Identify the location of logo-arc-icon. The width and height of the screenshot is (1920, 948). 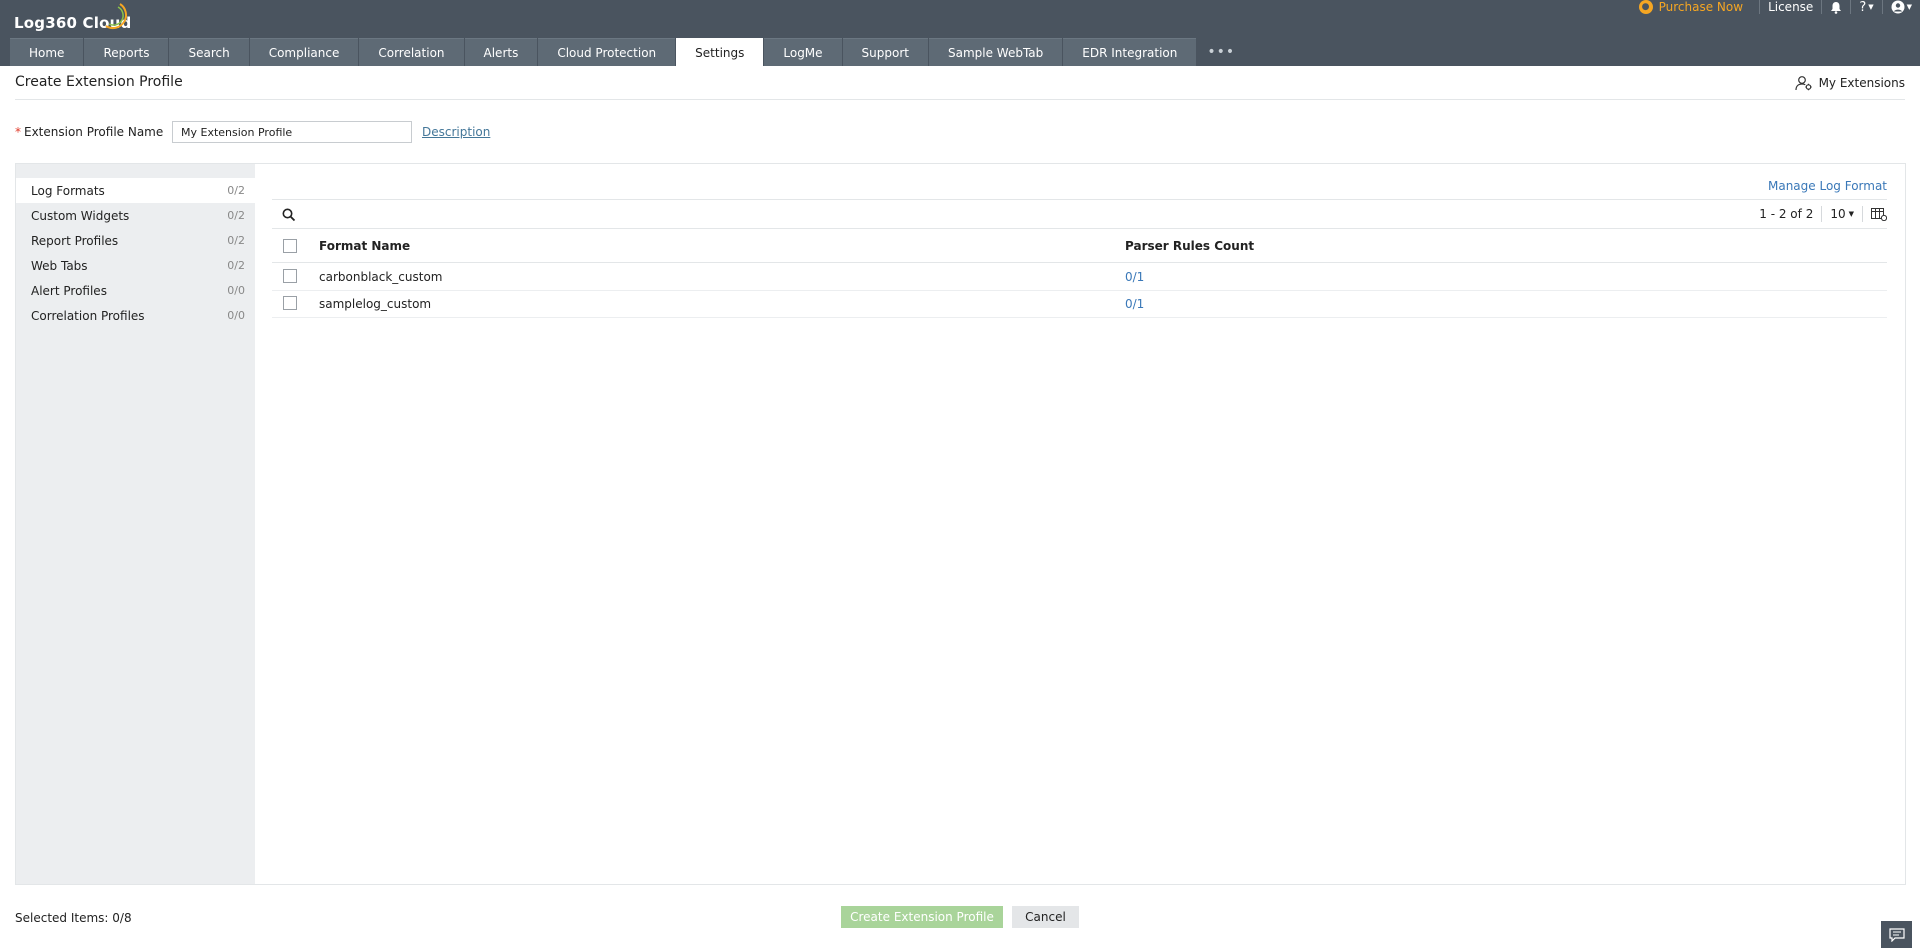
(116, 16).